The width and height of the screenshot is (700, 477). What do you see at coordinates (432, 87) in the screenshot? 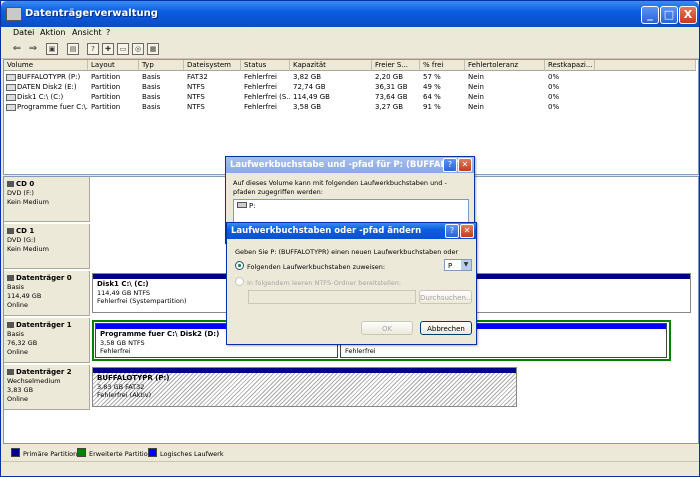
I see `table-cell: 49 %` at bounding box center [432, 87].